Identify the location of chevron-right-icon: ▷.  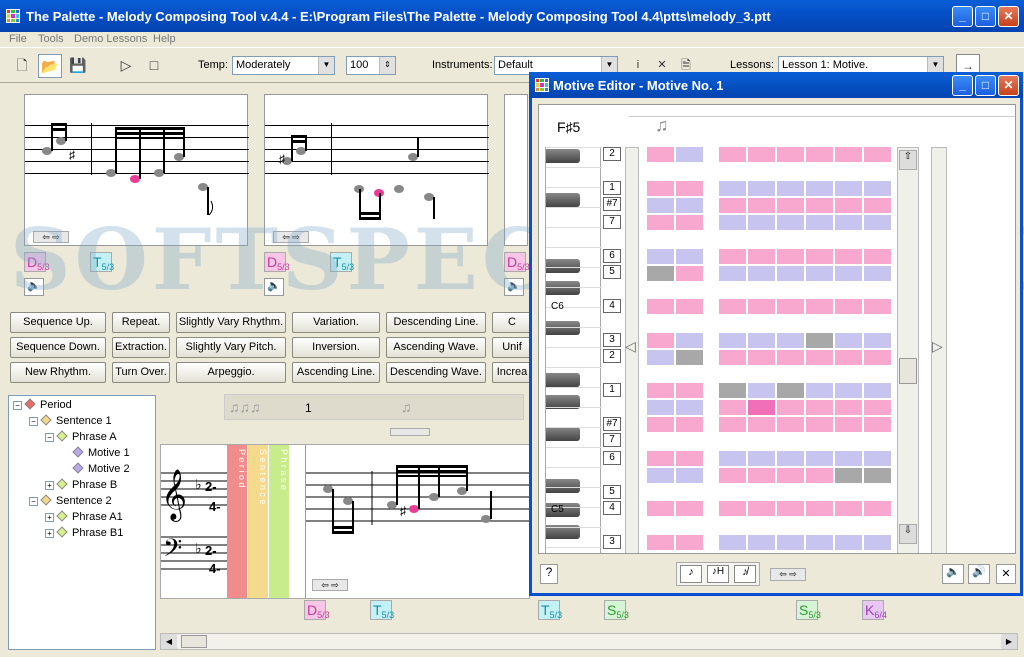
(937, 346).